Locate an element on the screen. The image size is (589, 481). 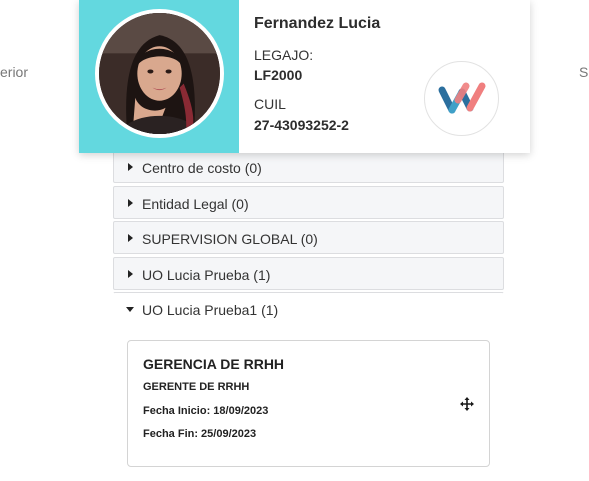
position-title: GERENCIA DE RRHH is located at coordinates (214, 364).